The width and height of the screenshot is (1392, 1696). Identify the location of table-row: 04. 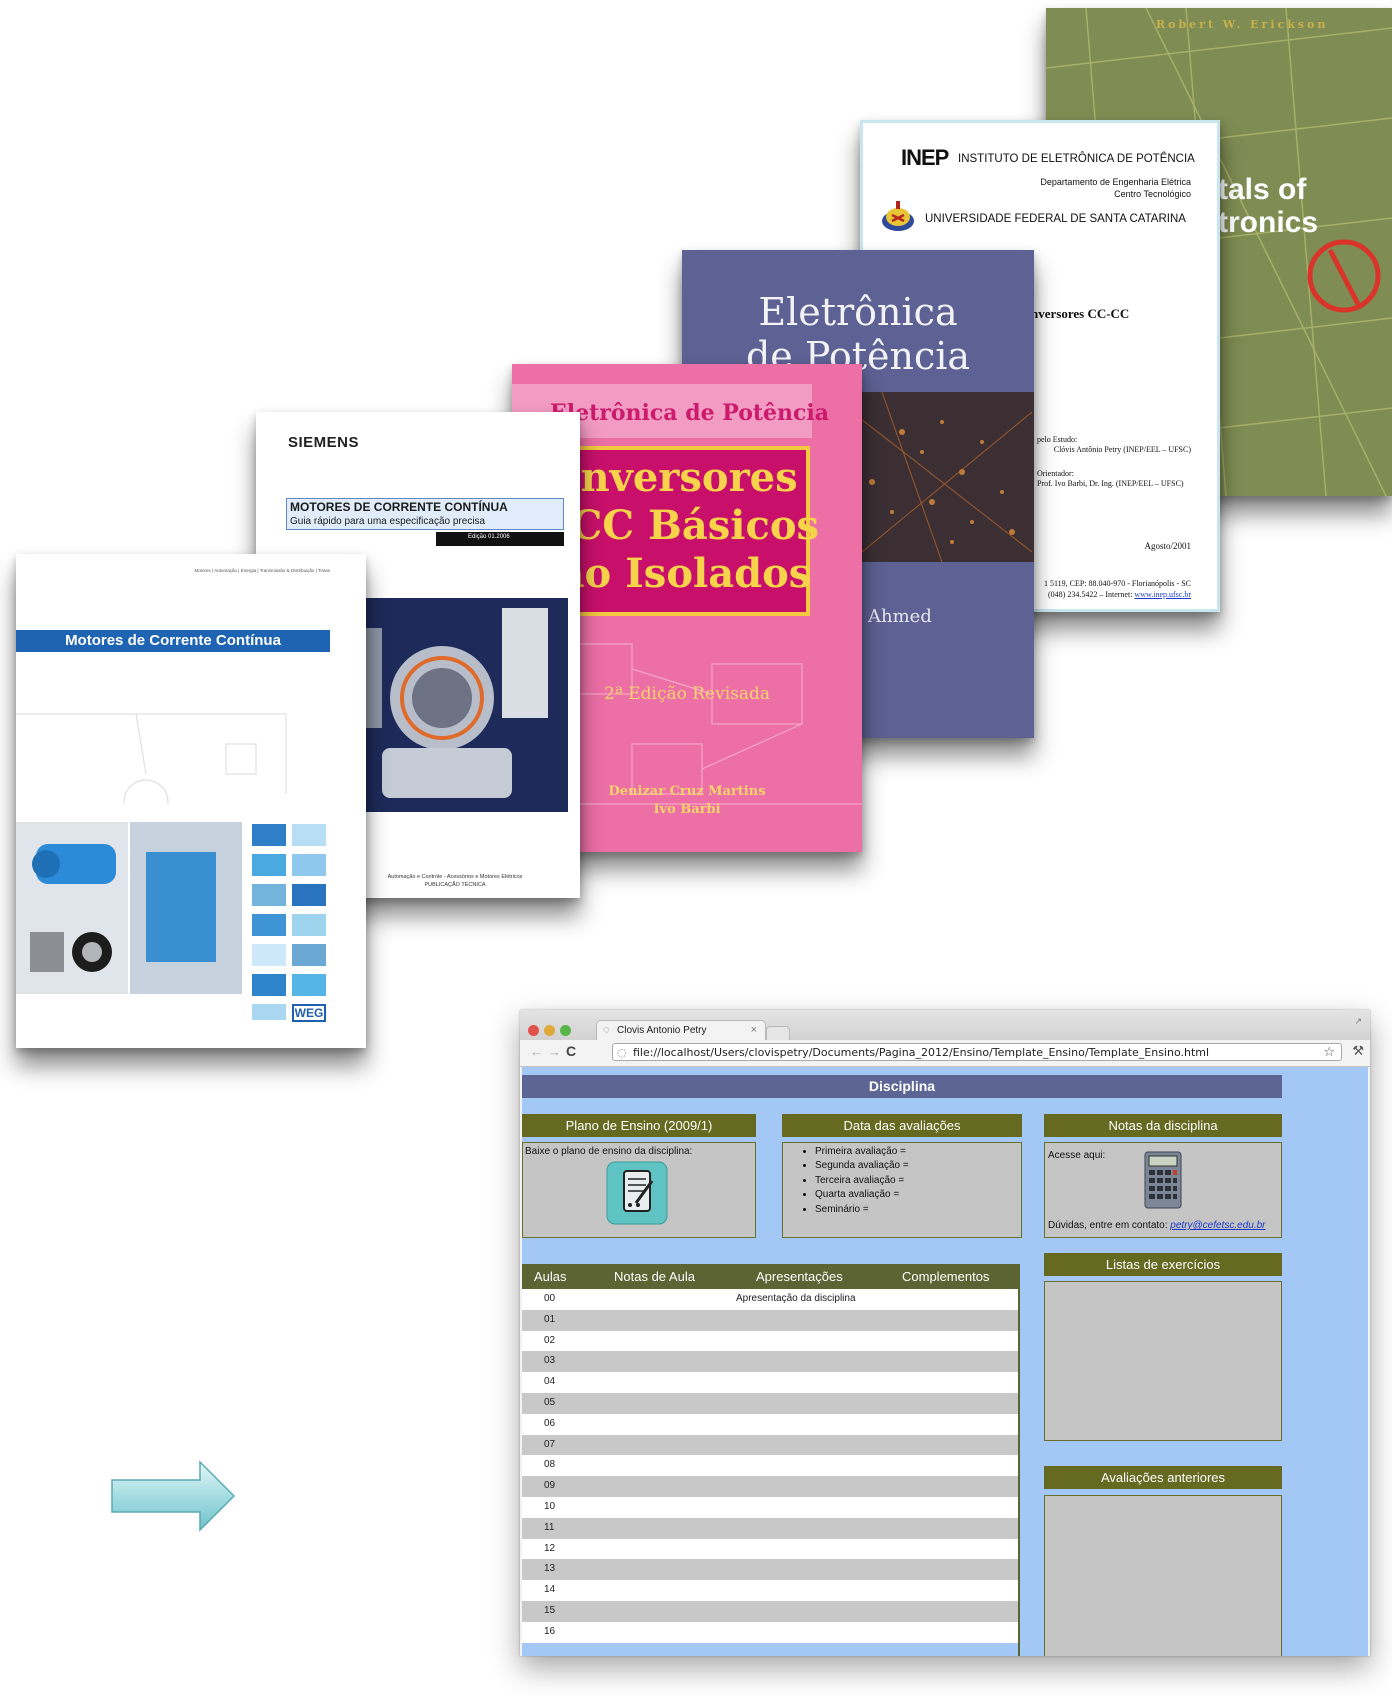
(770, 1382).